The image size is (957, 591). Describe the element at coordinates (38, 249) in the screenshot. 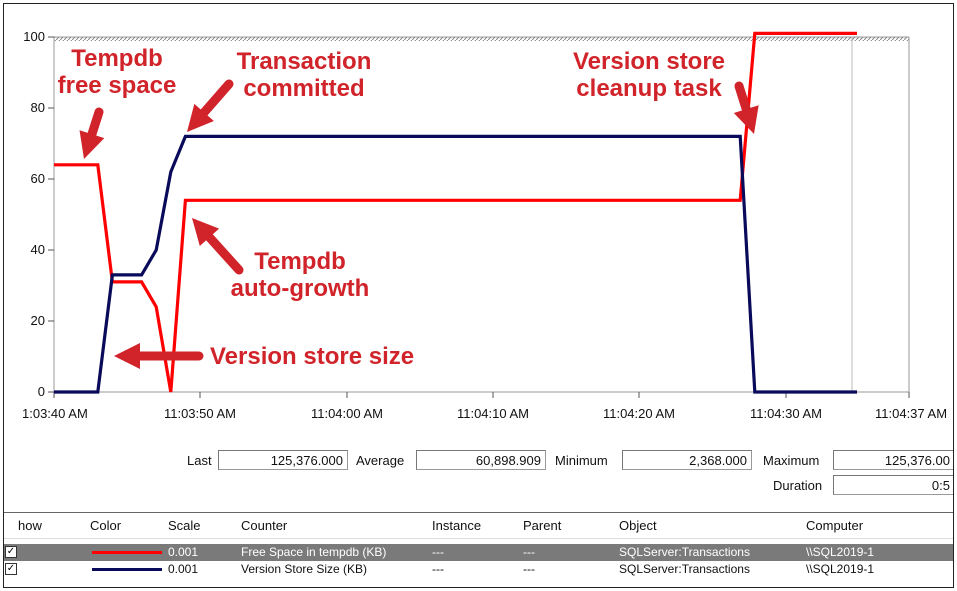

I see `y-tick-label: 40` at that location.